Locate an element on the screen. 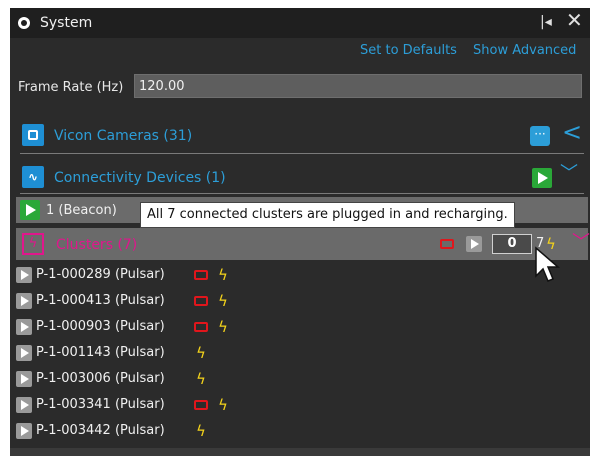 The image size is (596, 456). pin-icon: |◂ is located at coordinates (546, 22).